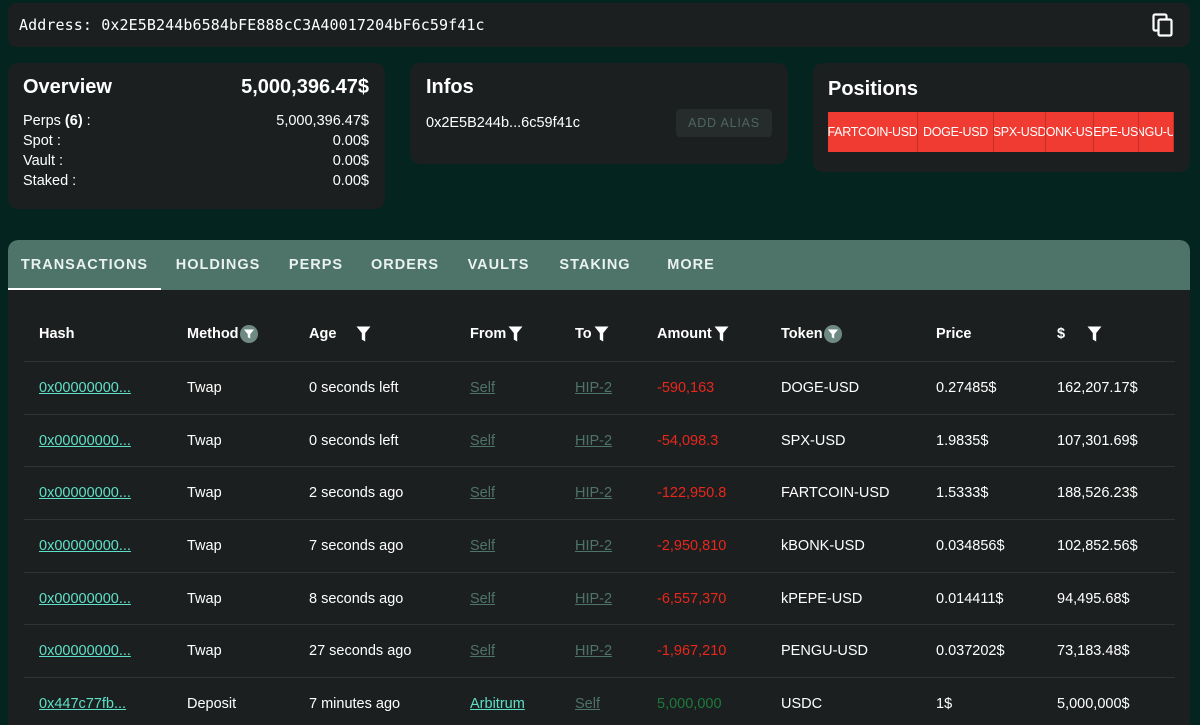 The height and width of the screenshot is (725, 1200). Describe the element at coordinates (692, 493) in the screenshot. I see `row-amount: -122,950.8` at that location.